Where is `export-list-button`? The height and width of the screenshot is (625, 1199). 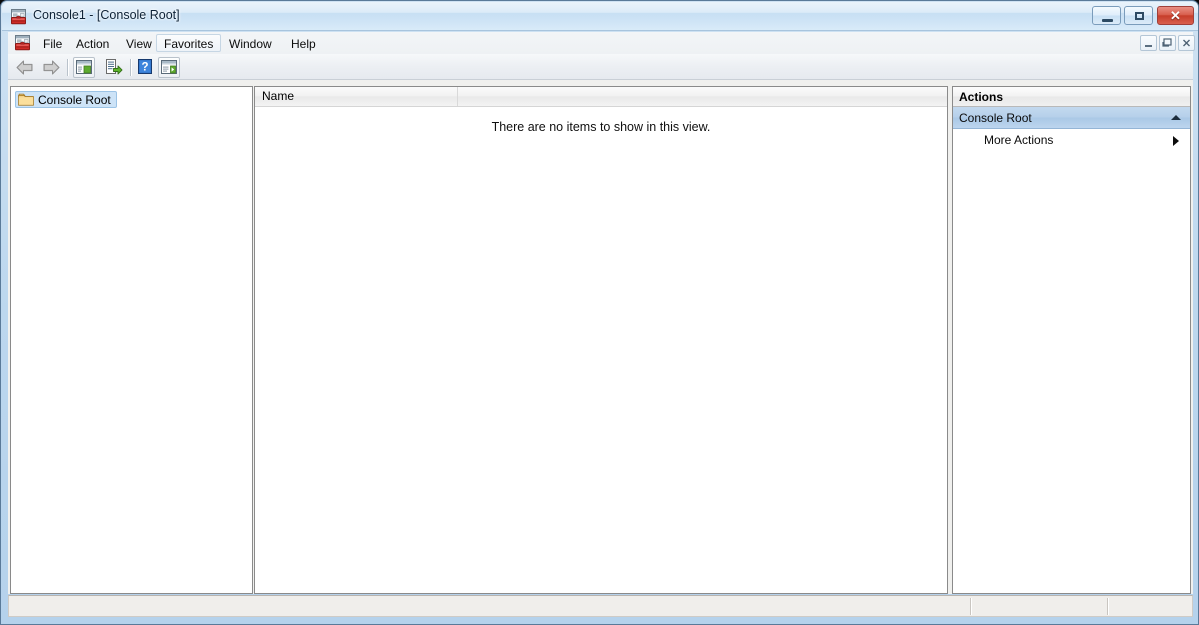
export-list-button is located at coordinates (114, 67).